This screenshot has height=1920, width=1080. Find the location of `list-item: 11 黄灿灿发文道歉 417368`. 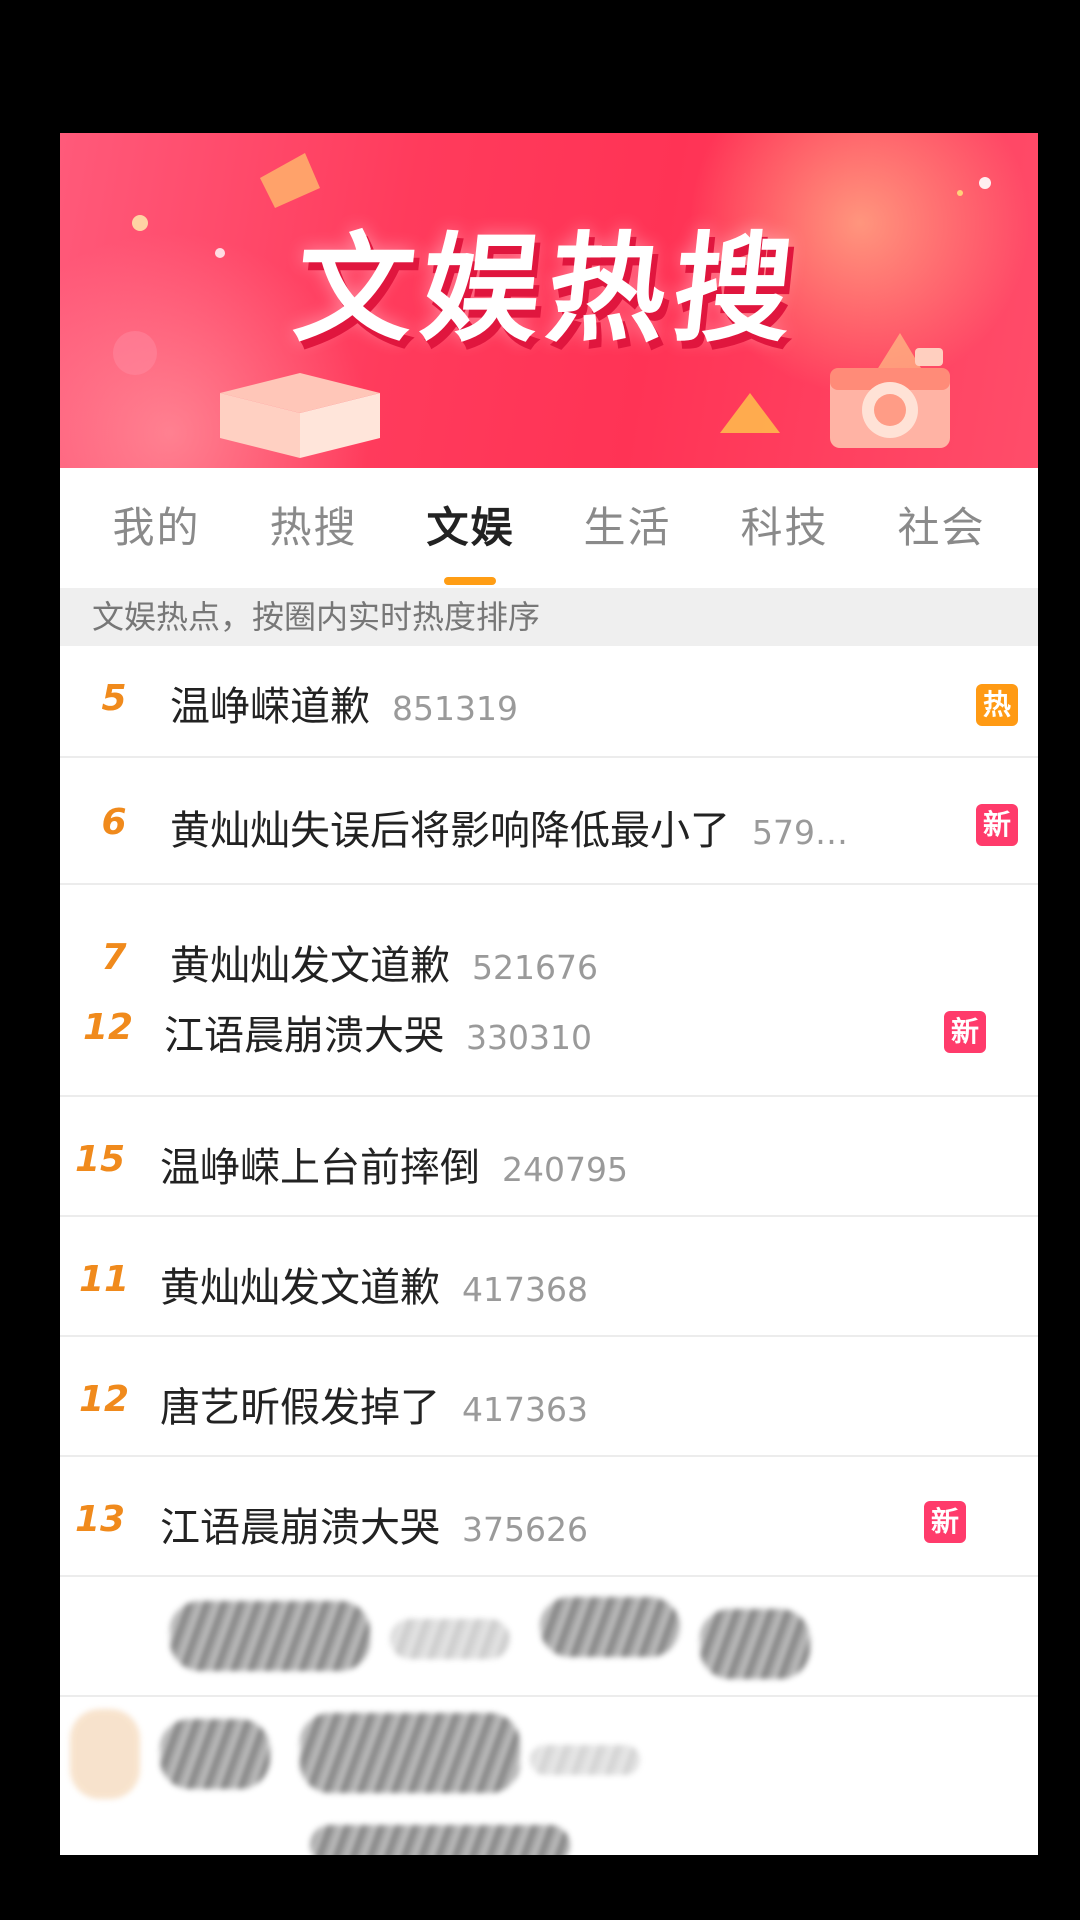

list-item: 11 黄灿灿发文道歉 417368 is located at coordinates (549, 1278).